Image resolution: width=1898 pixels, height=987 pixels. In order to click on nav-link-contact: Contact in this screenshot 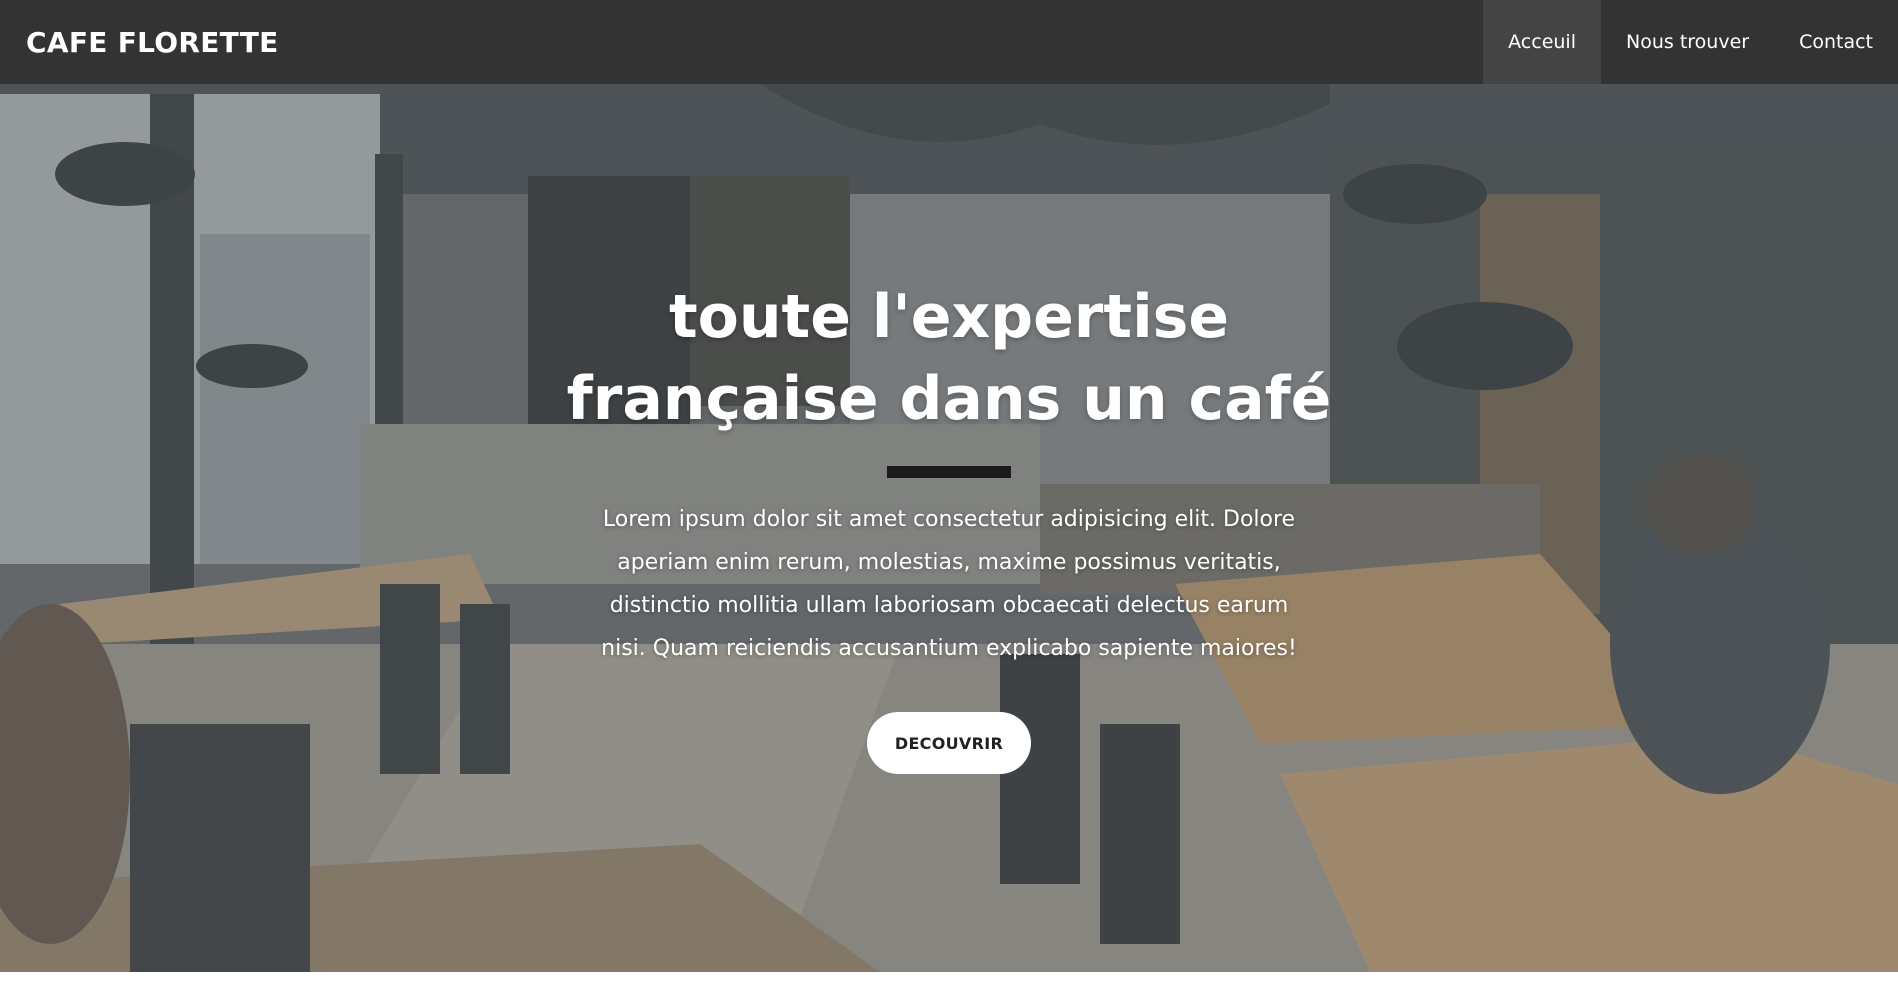, I will do `click(1836, 42)`.